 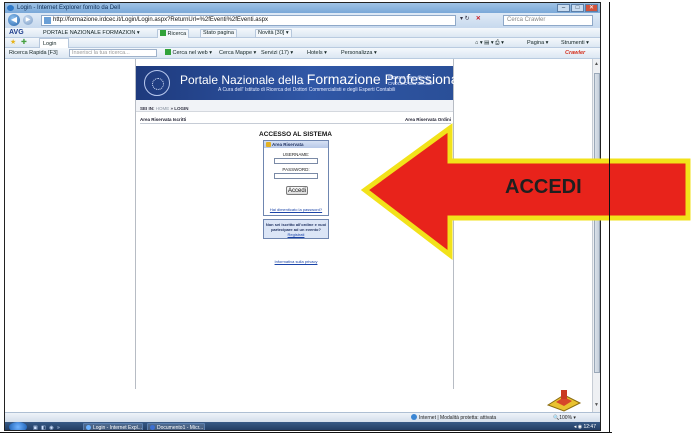 I want to click on outer-border-right, so click(x=609, y=217).